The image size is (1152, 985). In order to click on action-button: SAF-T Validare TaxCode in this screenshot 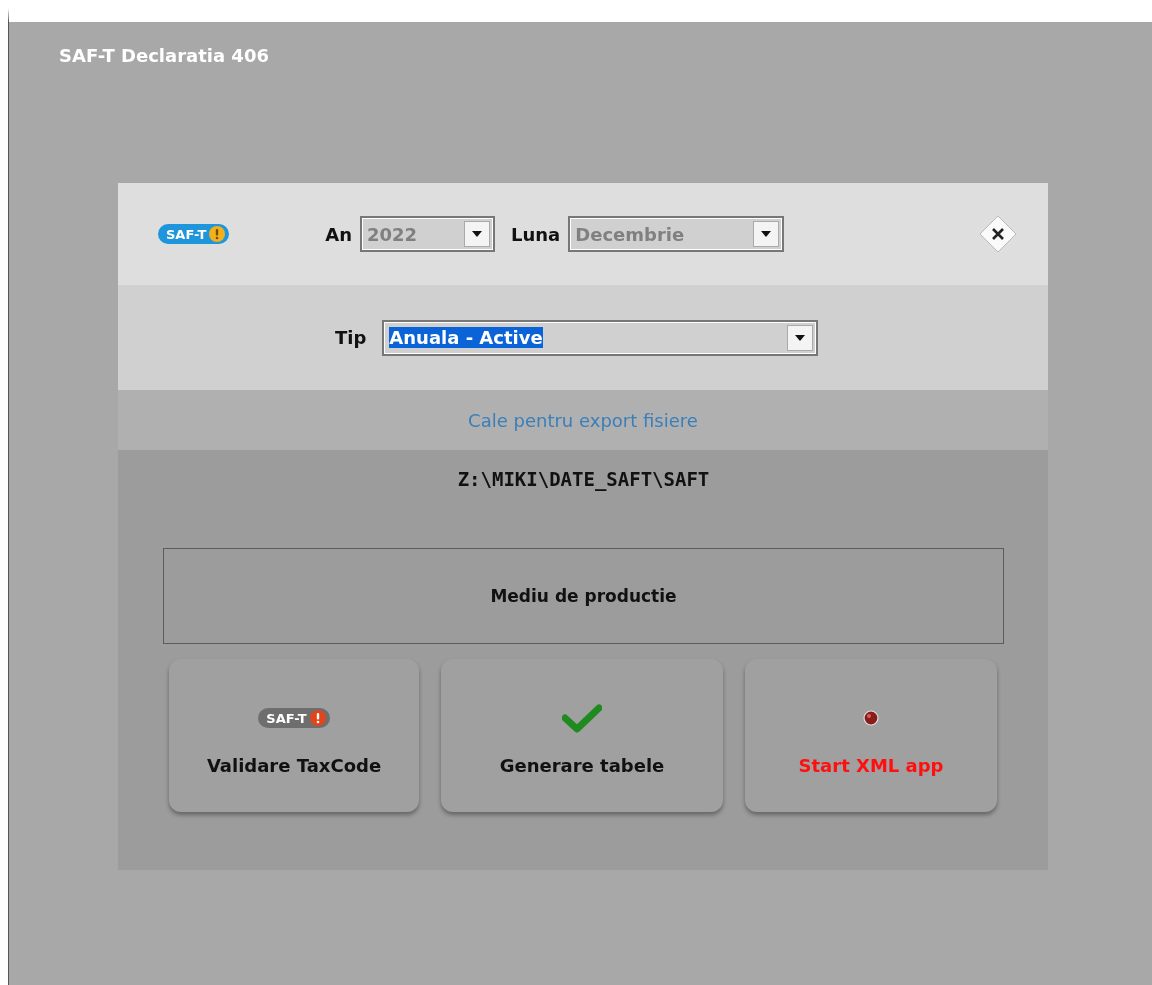, I will do `click(294, 735)`.